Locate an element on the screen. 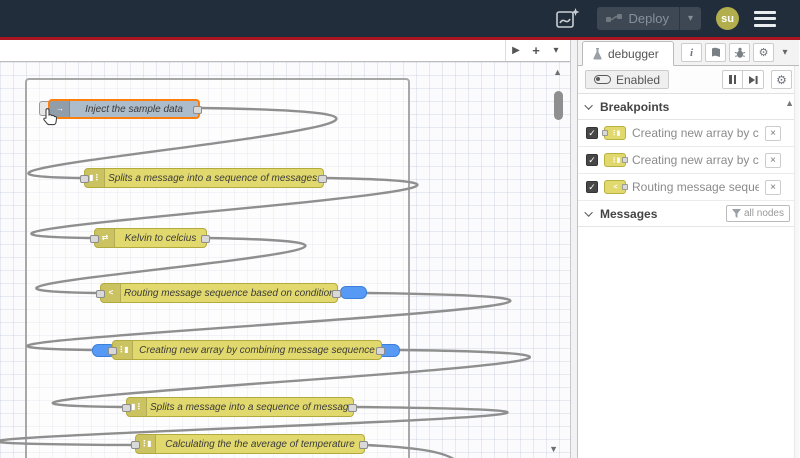  breakpoint-pill-routing-out is located at coordinates (353, 292).